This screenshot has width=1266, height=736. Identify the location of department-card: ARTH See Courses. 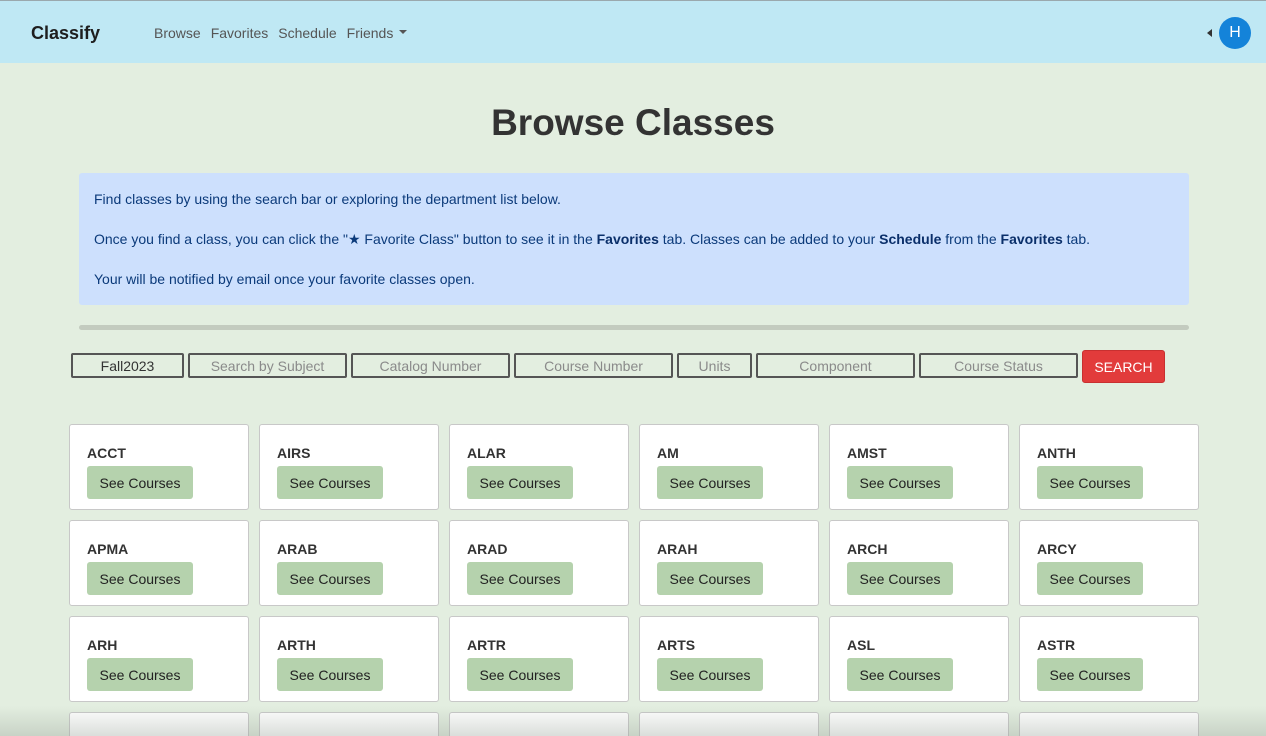
(349, 659).